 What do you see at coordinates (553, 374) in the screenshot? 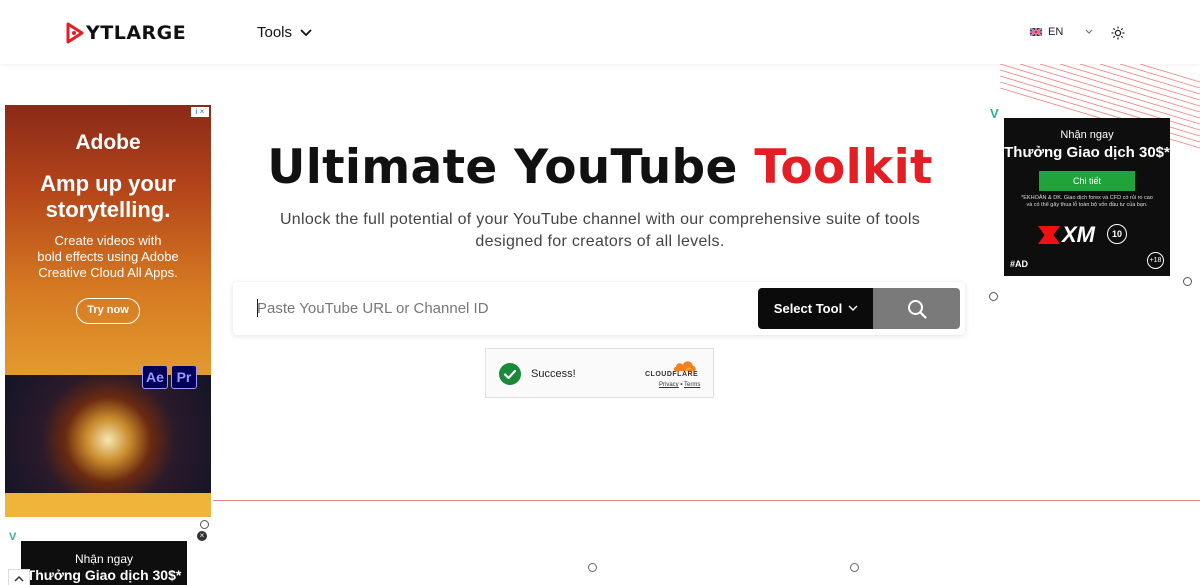
I see `turnstile-status: Success!` at bounding box center [553, 374].